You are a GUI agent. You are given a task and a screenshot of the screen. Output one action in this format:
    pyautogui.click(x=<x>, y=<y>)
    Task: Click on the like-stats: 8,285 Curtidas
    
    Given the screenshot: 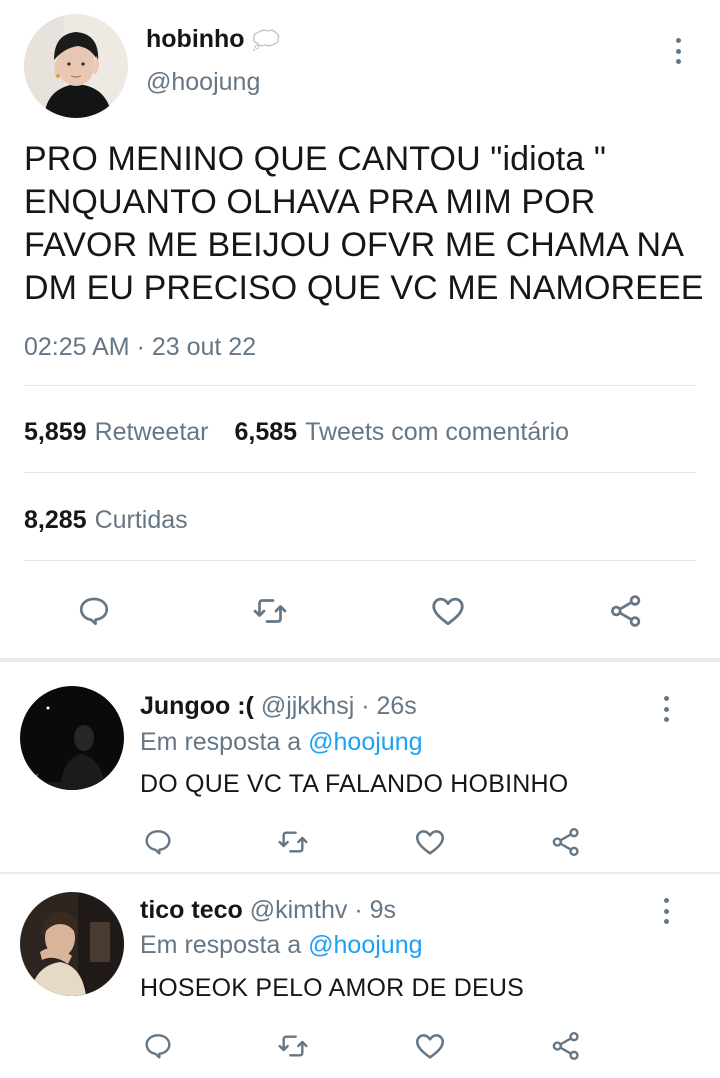 What is the action you would take?
    pyautogui.click(x=106, y=520)
    